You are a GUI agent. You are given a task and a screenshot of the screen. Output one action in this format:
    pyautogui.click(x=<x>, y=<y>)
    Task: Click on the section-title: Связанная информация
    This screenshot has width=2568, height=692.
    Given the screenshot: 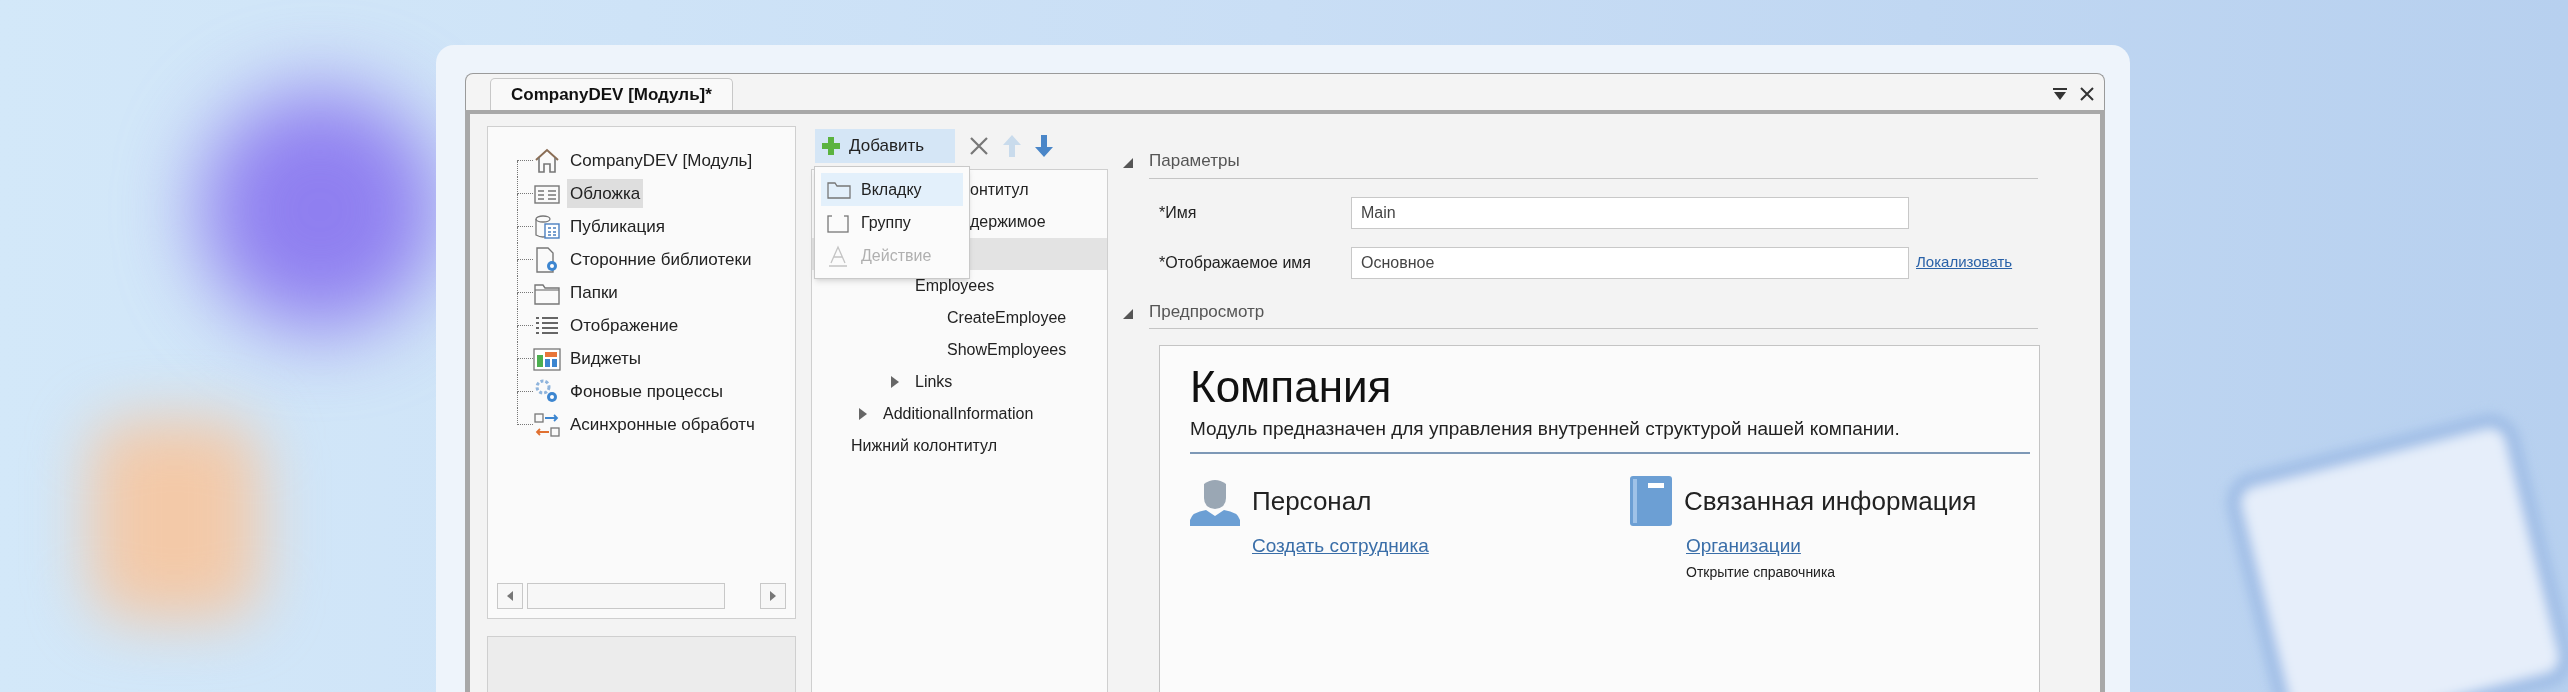 What is the action you would take?
    pyautogui.click(x=1830, y=501)
    